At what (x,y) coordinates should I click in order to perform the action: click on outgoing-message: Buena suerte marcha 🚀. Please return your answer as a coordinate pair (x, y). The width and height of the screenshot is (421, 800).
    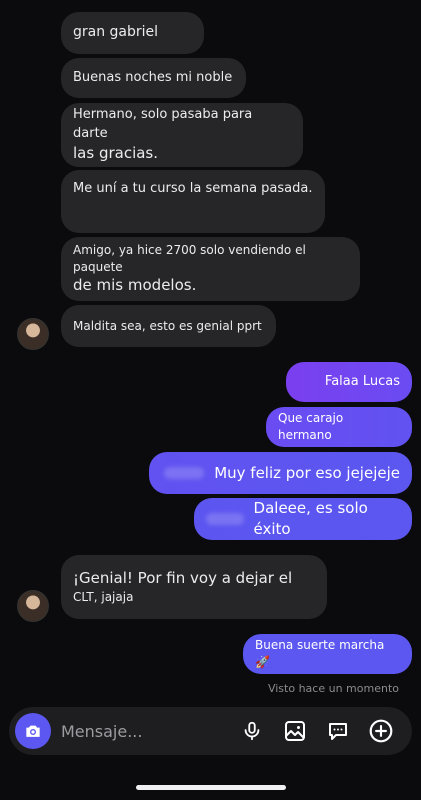
    Looking at the image, I should click on (327, 654).